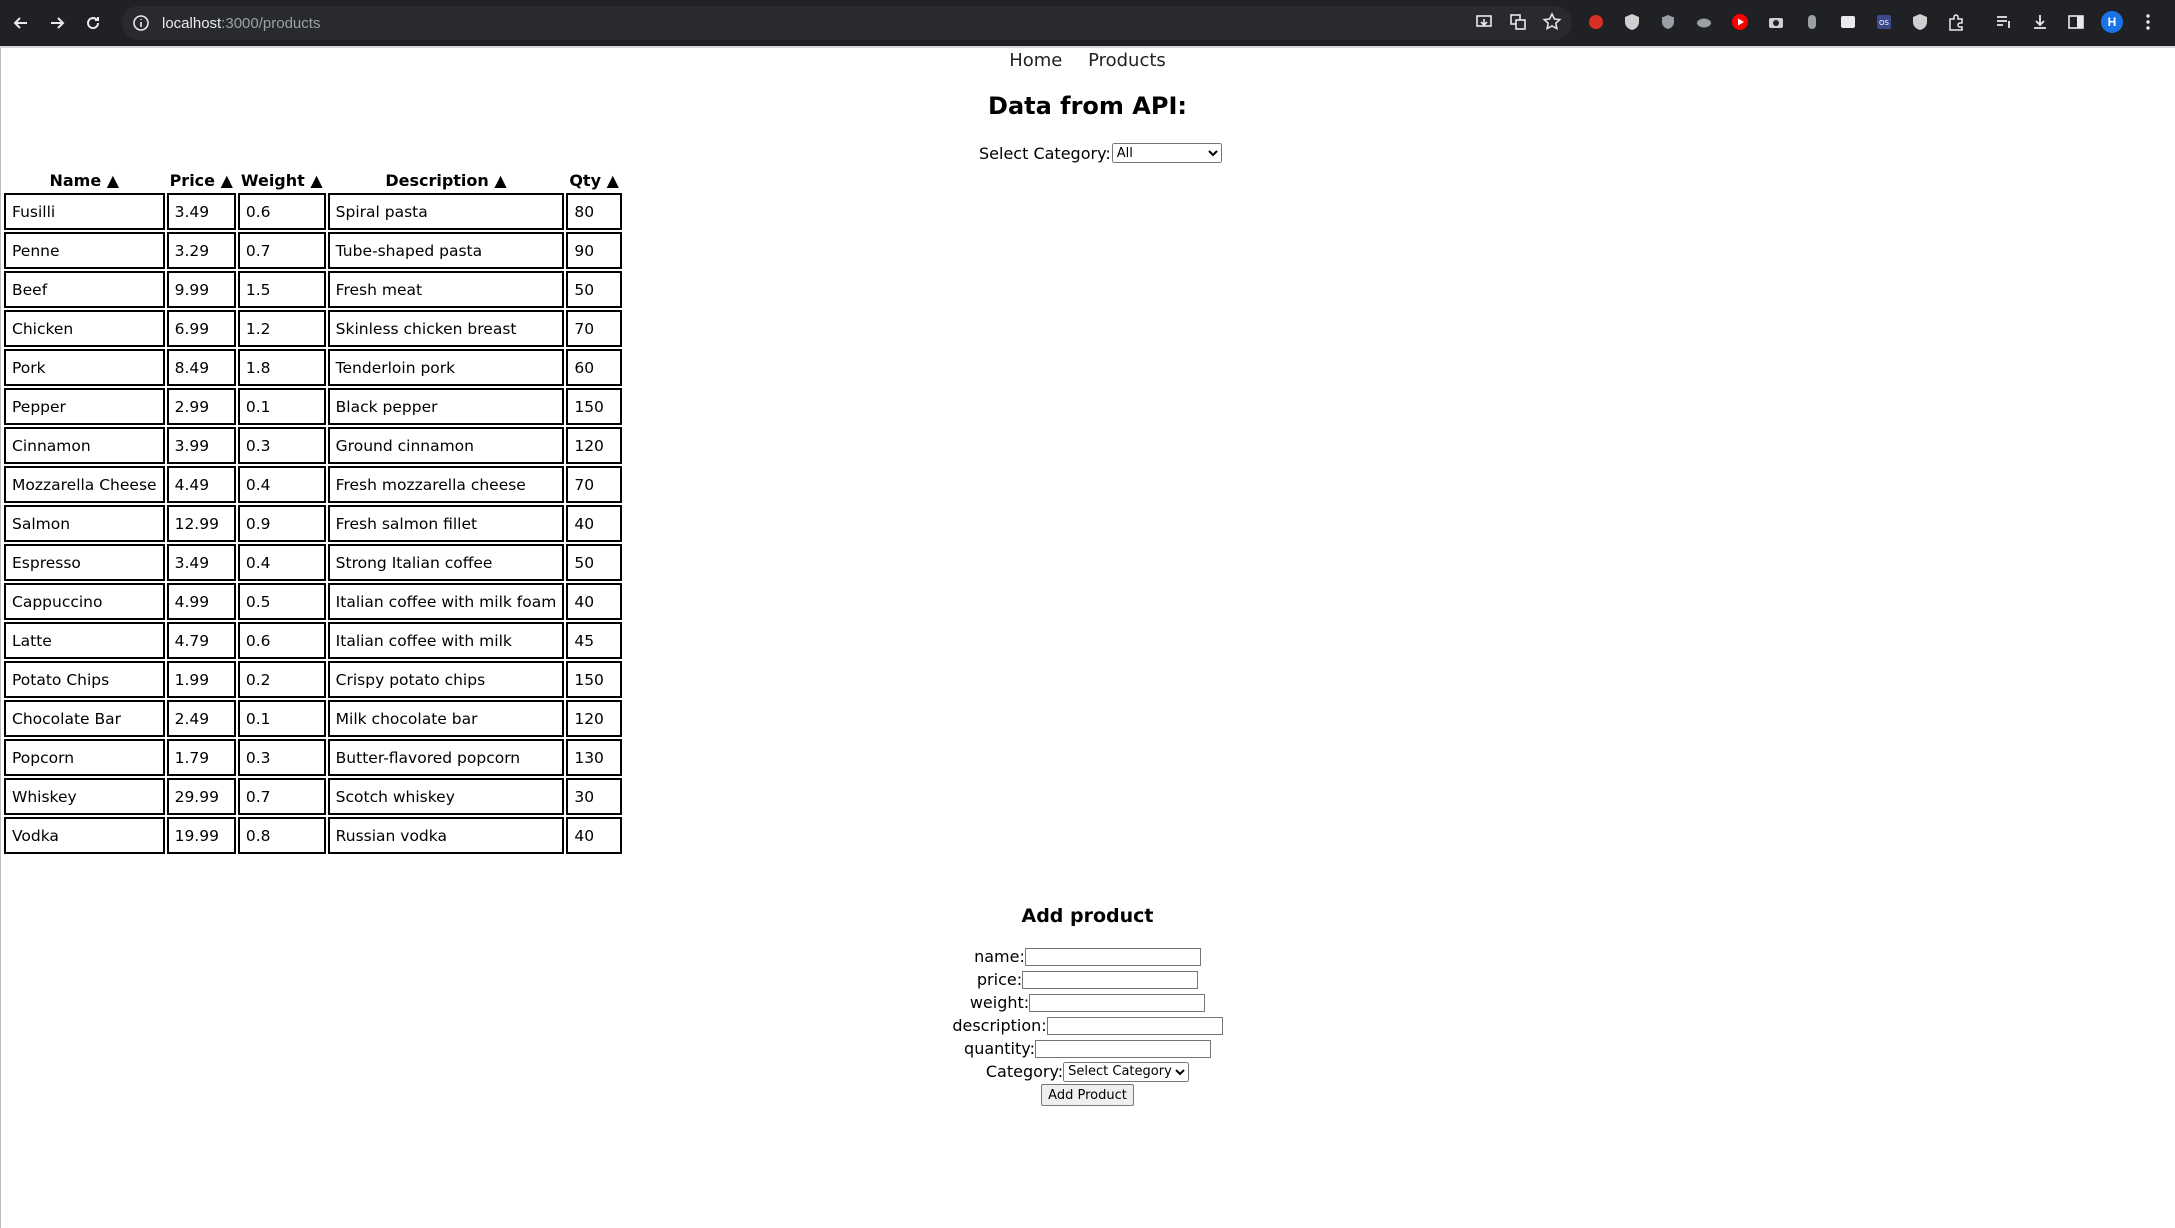 The width and height of the screenshot is (2175, 1228). I want to click on qty-cell: 130, so click(594, 757).